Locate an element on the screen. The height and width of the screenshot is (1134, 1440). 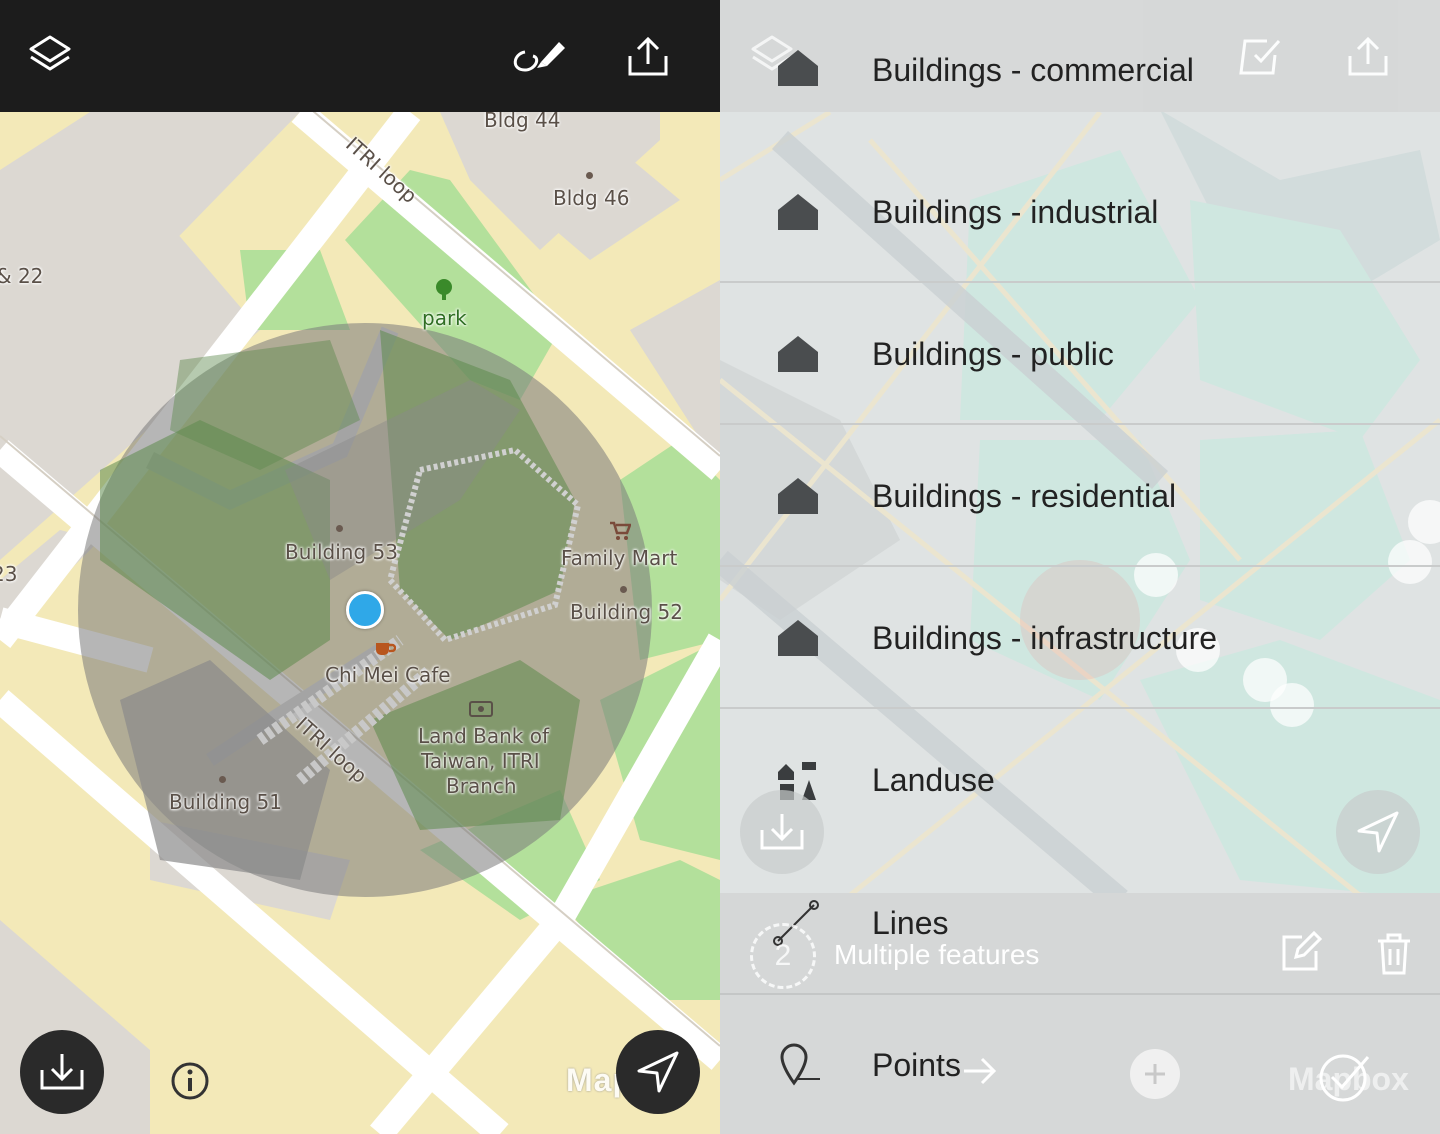
feature-count: 2 is located at coordinates (783, 955).